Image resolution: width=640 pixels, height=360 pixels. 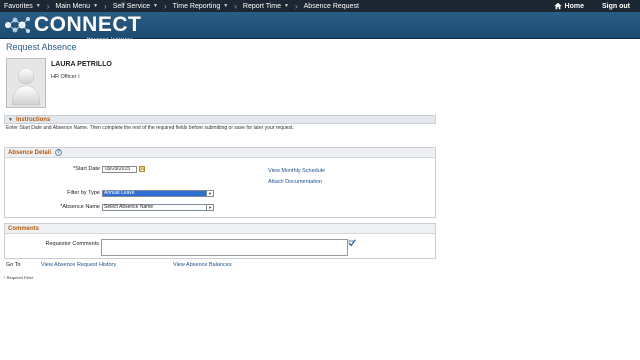 I want to click on instructions-label: Instructions, so click(x=33, y=119).